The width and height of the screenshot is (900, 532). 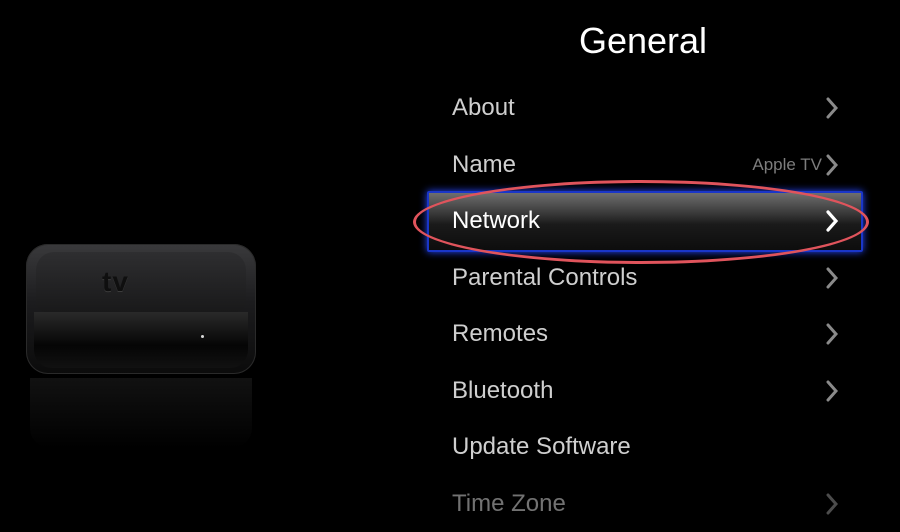 I want to click on device-front-face, so click(x=141, y=340).